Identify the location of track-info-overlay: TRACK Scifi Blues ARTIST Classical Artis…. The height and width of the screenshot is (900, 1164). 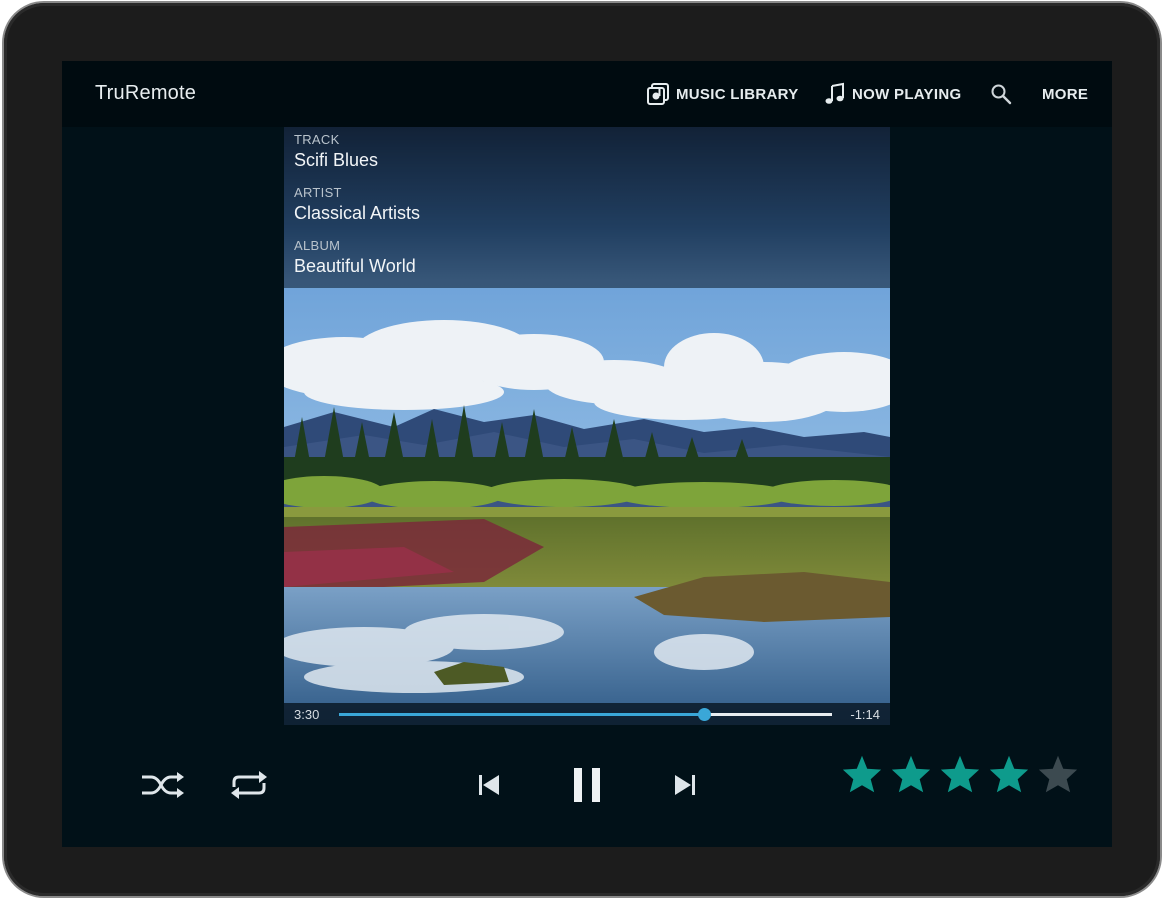
(587, 207).